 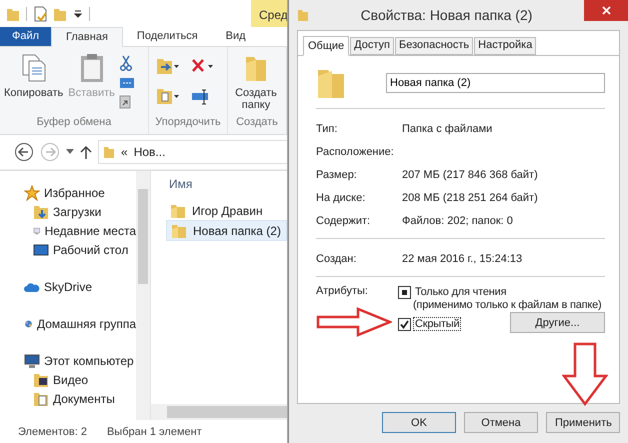 What do you see at coordinates (337, 174) in the screenshot?
I see `property-label: Размер:` at bounding box center [337, 174].